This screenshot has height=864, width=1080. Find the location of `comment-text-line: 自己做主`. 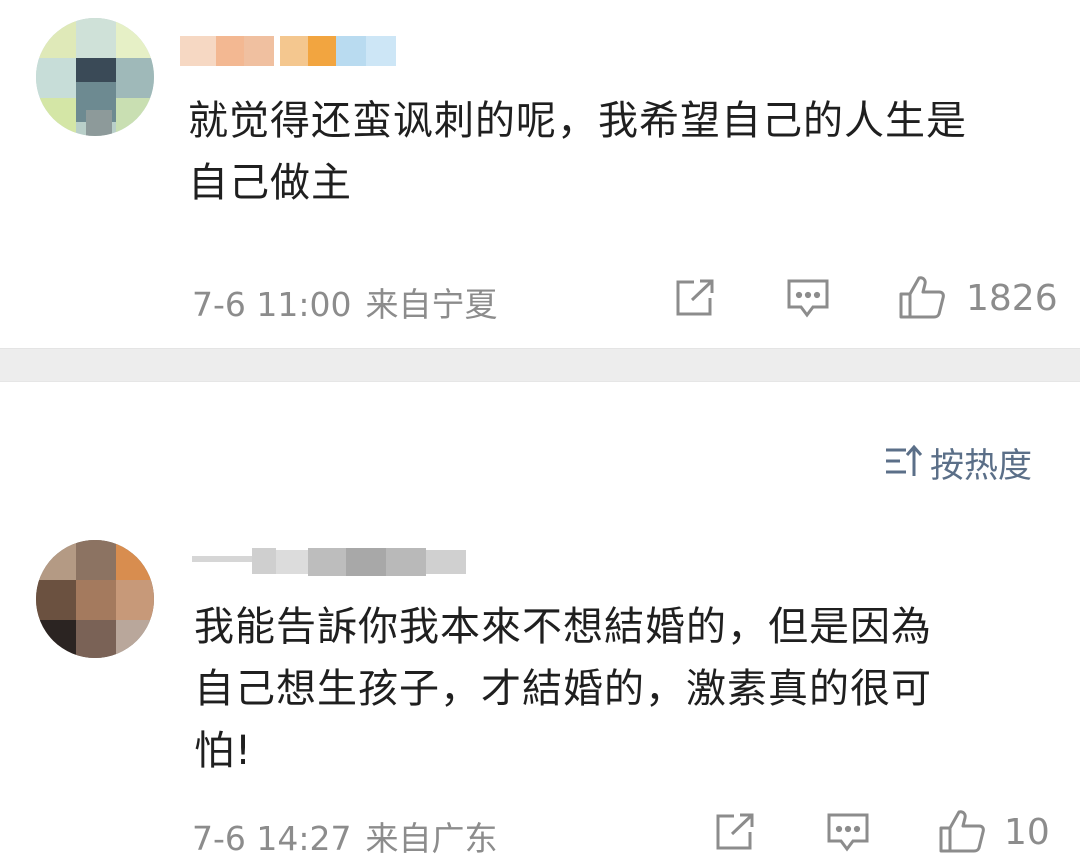

comment-text-line: 自己做主 is located at coordinates (270, 183).